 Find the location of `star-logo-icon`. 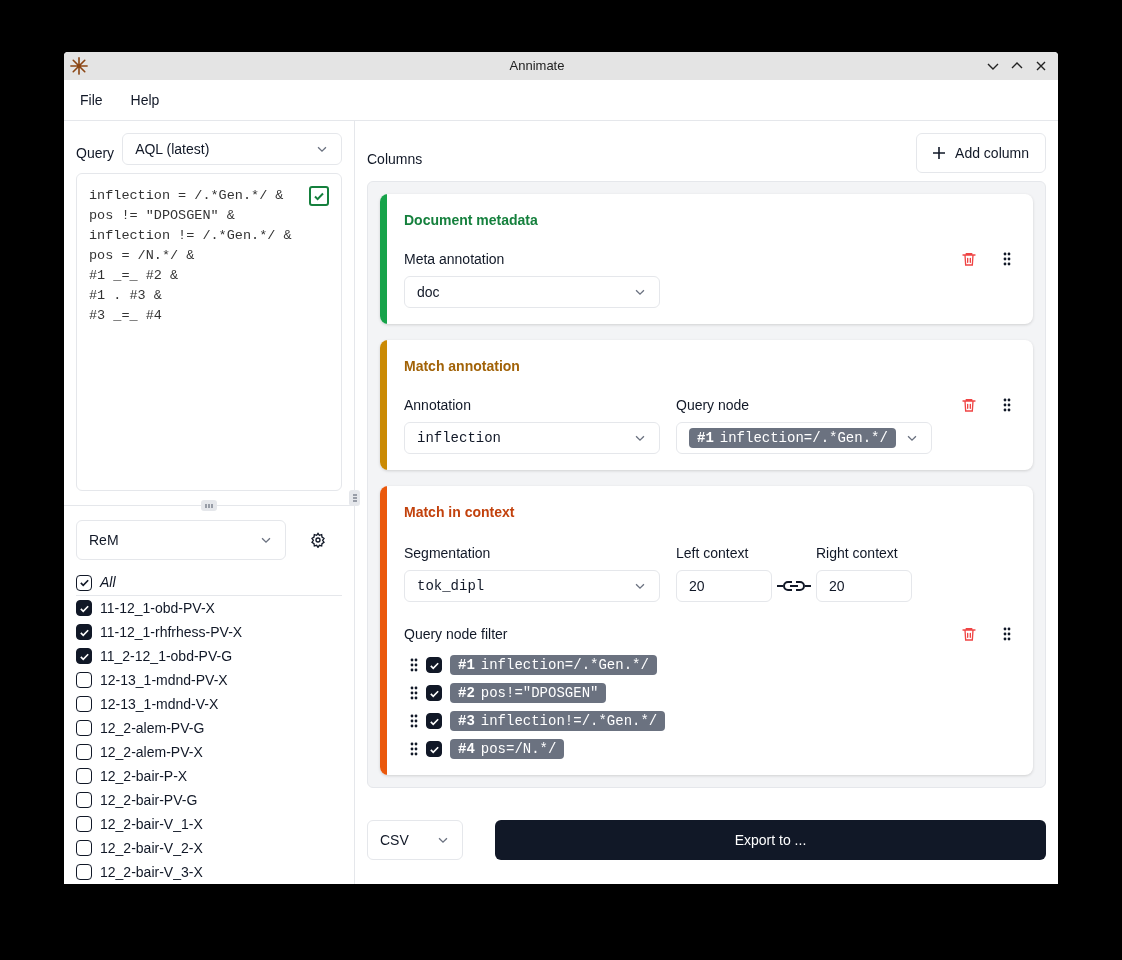

star-logo-icon is located at coordinates (79, 66).